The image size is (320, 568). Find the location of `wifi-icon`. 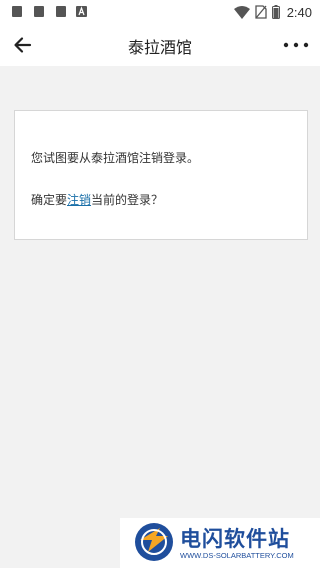

wifi-icon is located at coordinates (241, 12).